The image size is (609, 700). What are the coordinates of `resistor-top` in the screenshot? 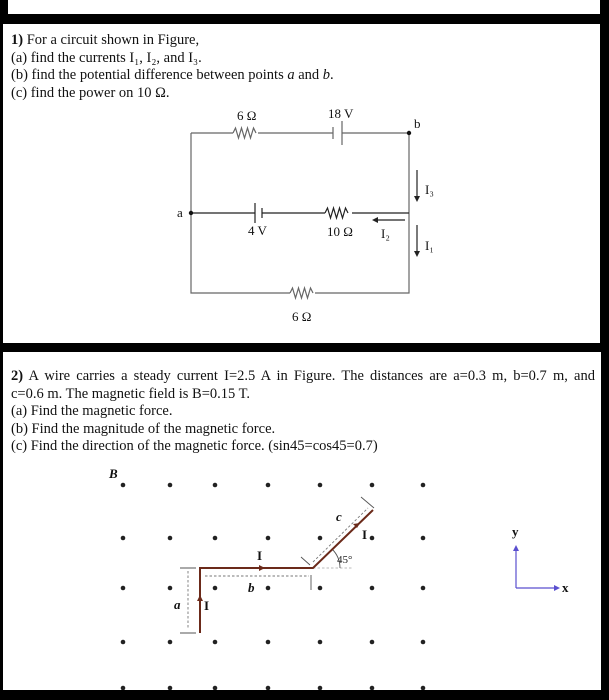 It's located at (244, 133).